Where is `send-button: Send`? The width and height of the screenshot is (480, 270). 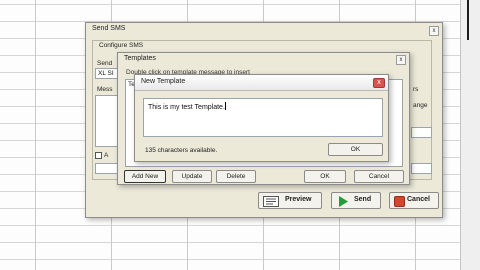
send-button: Send is located at coordinates (356, 200).